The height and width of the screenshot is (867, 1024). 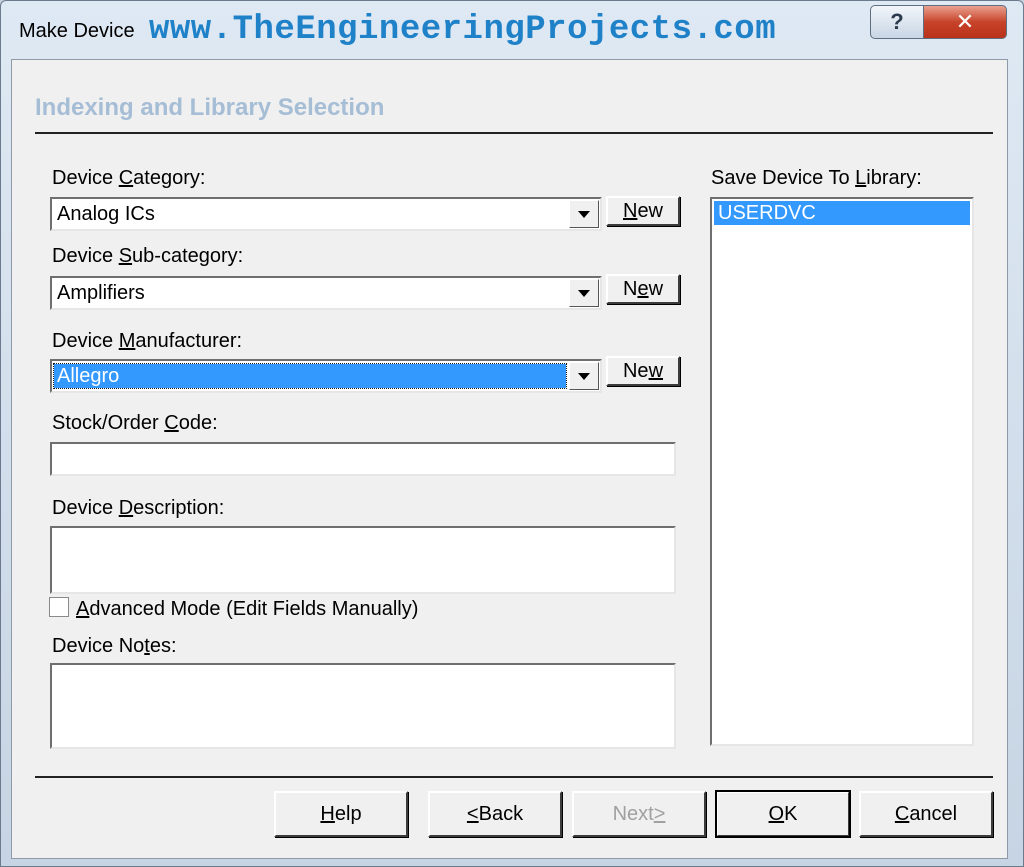 I want to click on close-caption-button: ✕, so click(x=965, y=22).